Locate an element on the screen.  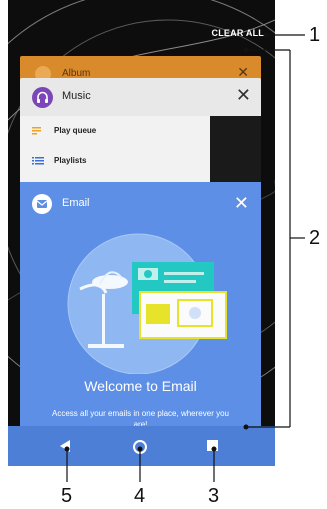
home-icon is located at coordinates (140, 447).